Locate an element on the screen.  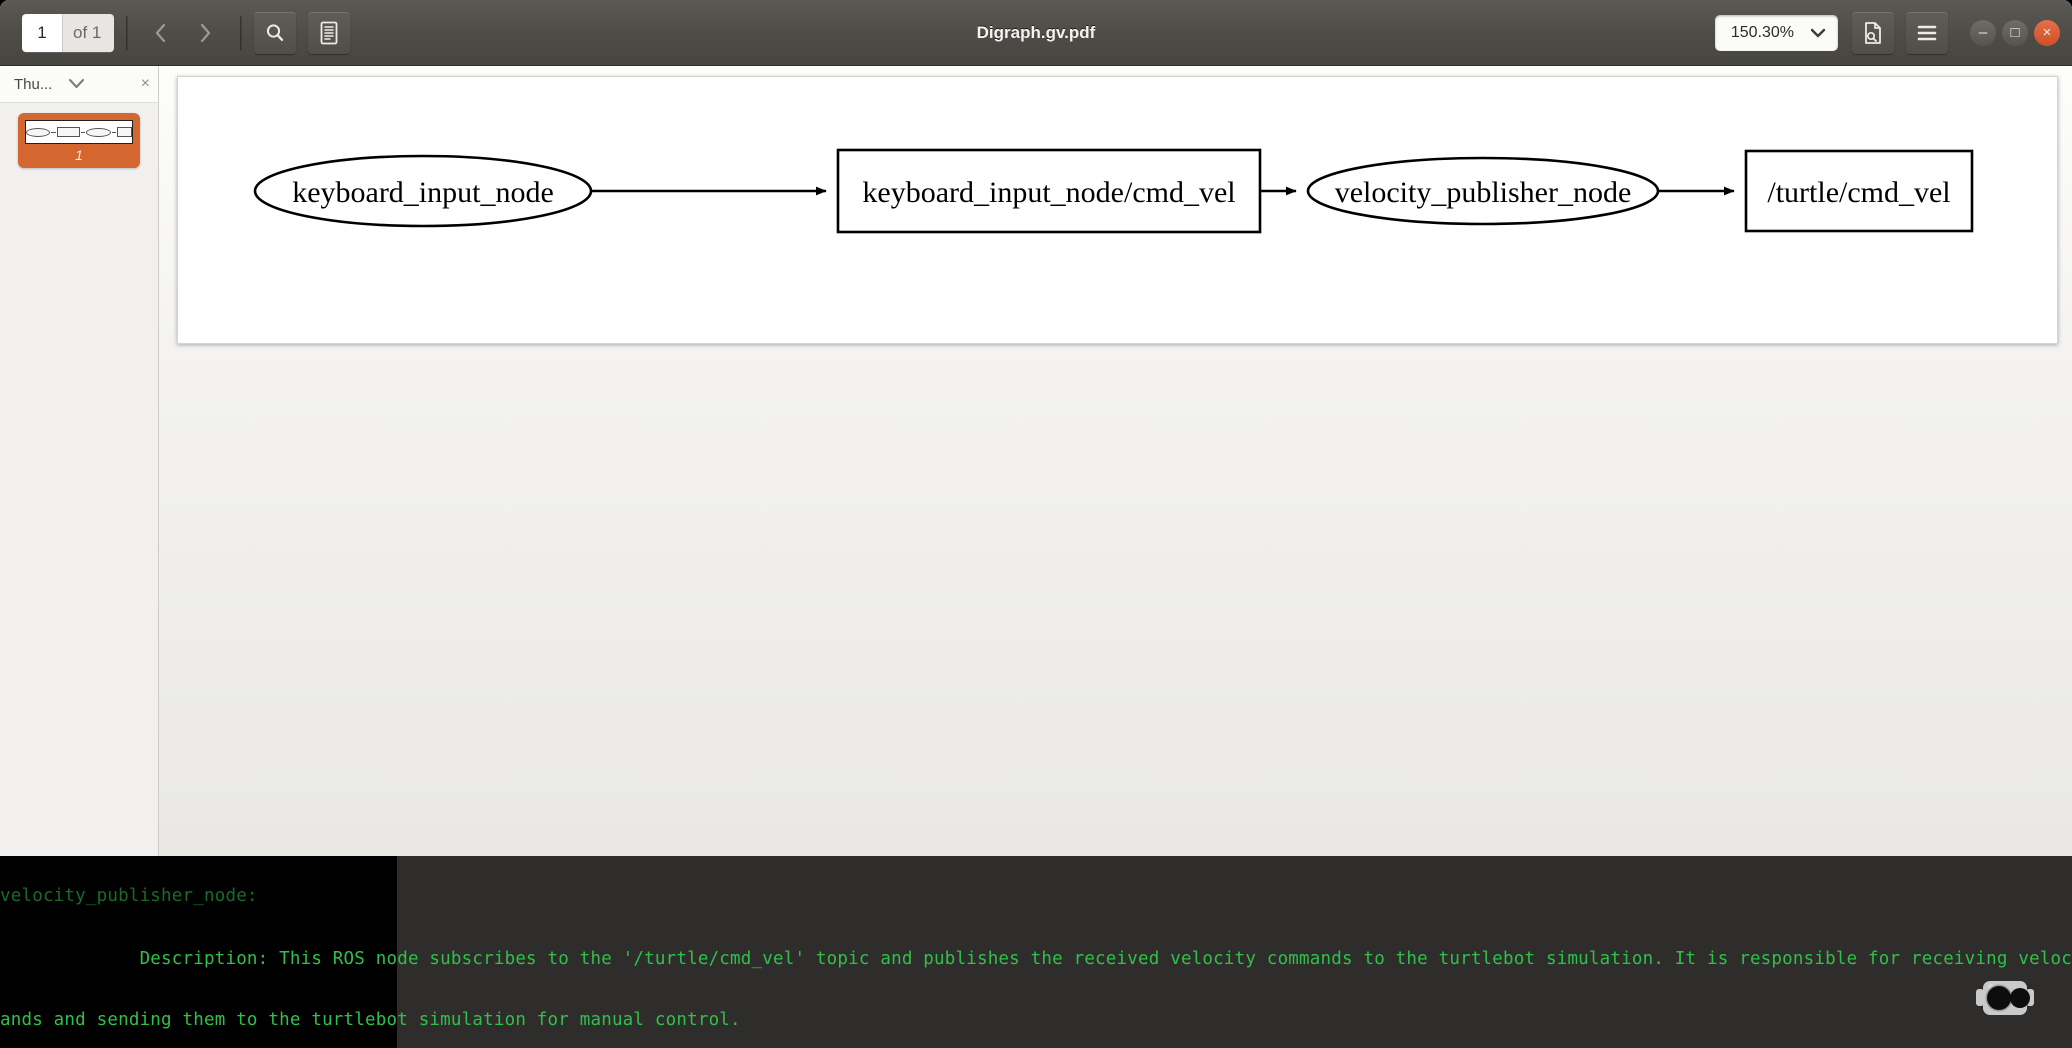
graph-node-keyboard-input-node-cmd-vel: keyboard_input_node/cmd_vel is located at coordinates (1049, 191).